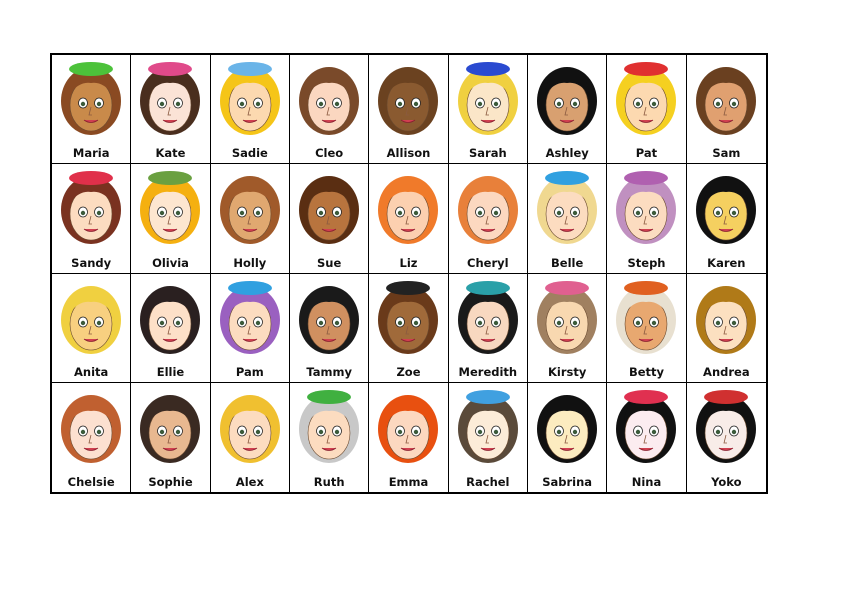 The height and width of the screenshot is (595, 842). Describe the element at coordinates (726, 153) in the screenshot. I see `character-name: Sam` at that location.